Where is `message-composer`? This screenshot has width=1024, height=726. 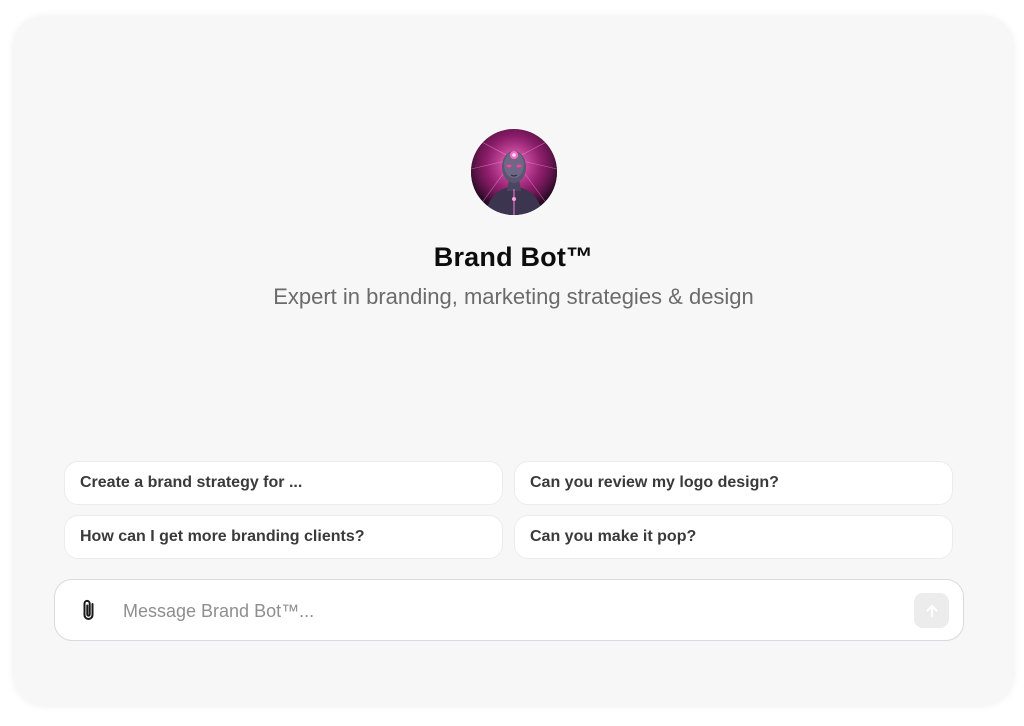 message-composer is located at coordinates (509, 610).